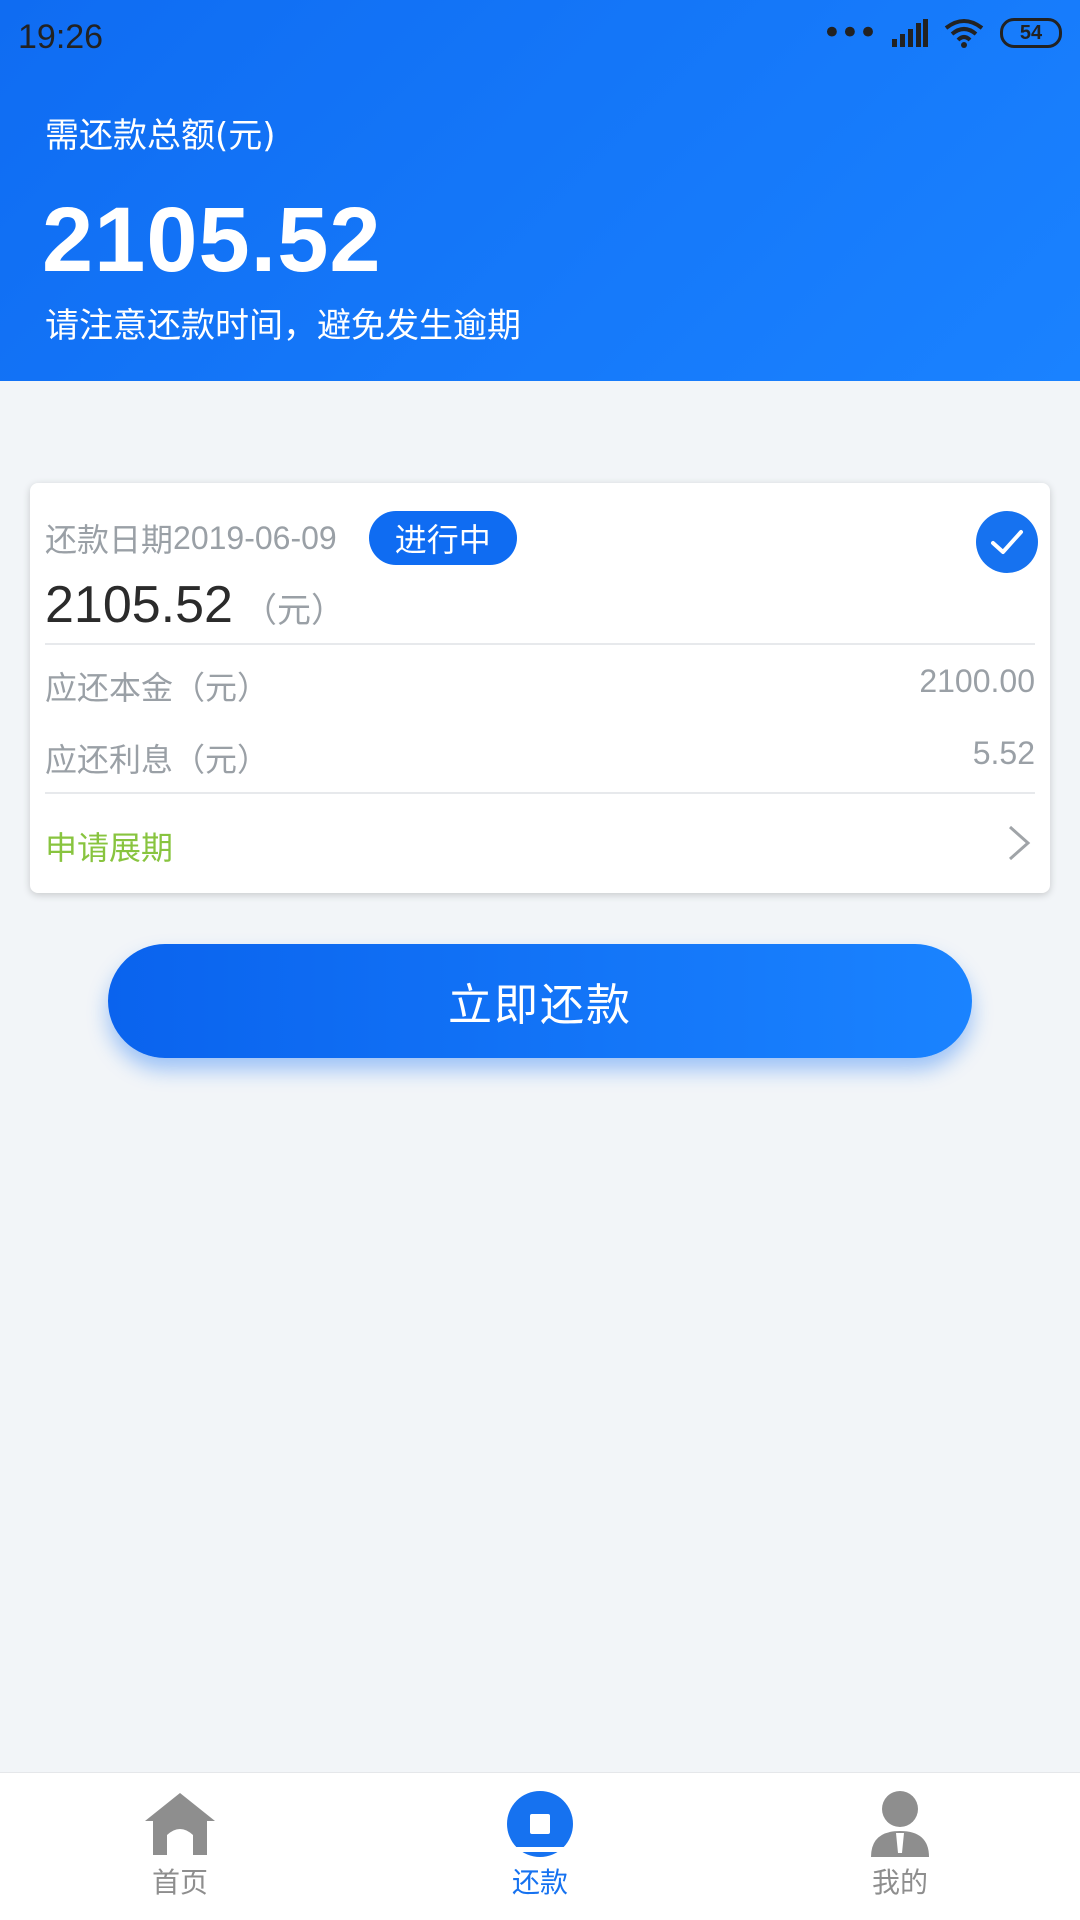 Image resolution: width=1080 pixels, height=1920 pixels. I want to click on home-icon, so click(180, 1824).